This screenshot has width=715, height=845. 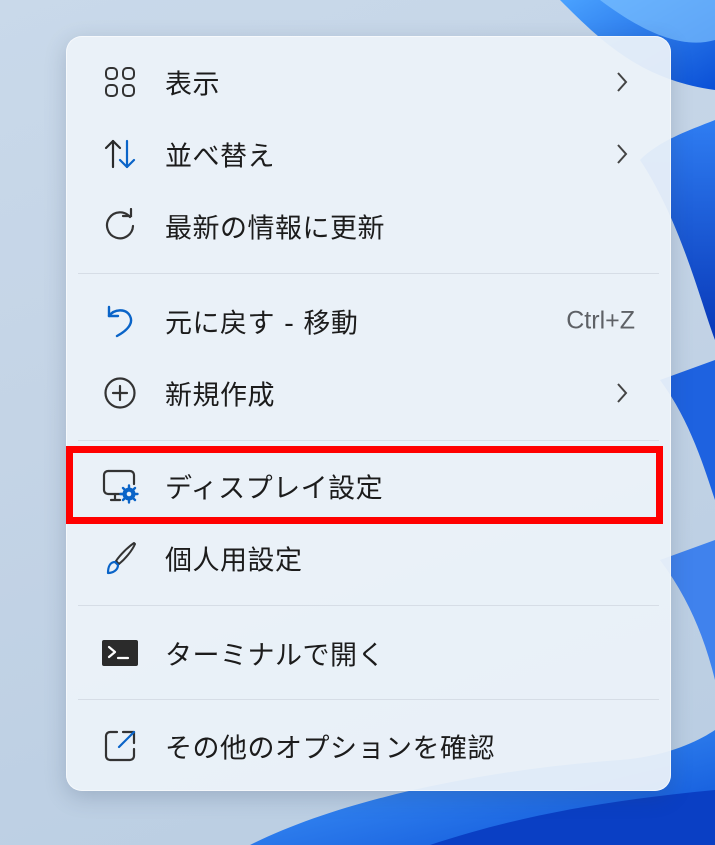 I want to click on keyboard-shortcut: Ctrl+Z, so click(x=600, y=320).